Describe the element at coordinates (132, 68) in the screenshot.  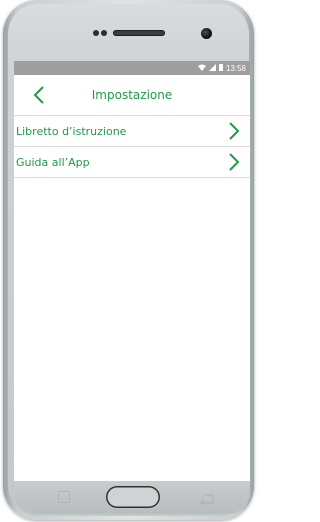
I see `status-bar: 13:58` at that location.